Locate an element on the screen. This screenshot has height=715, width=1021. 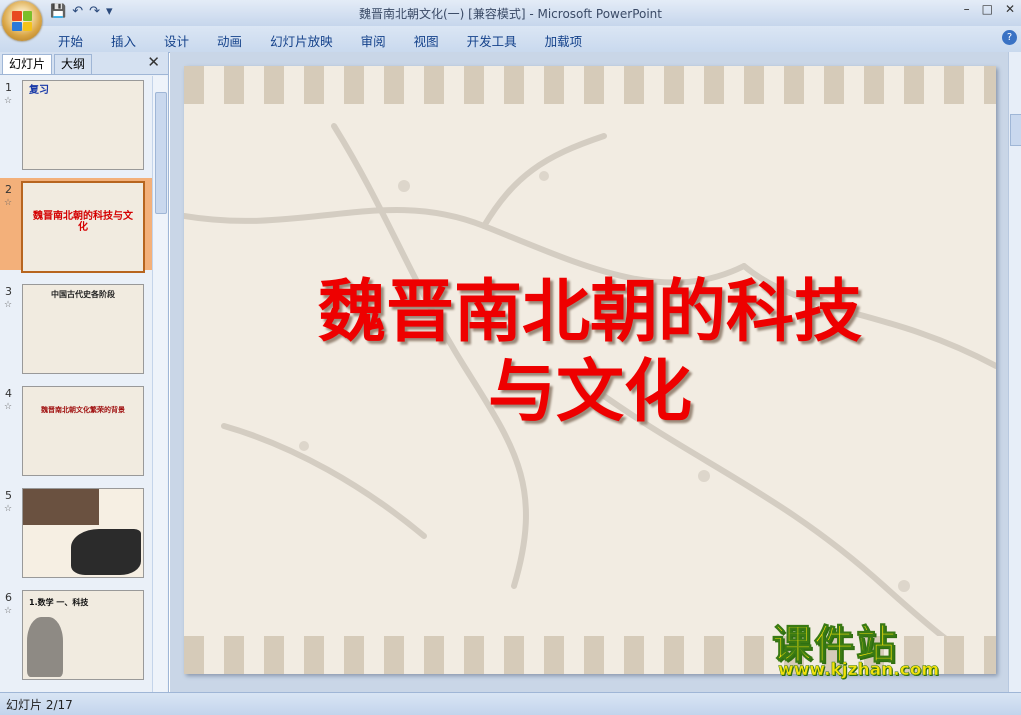
slide-title-line2: 与文化 is located at coordinates (589, 392).